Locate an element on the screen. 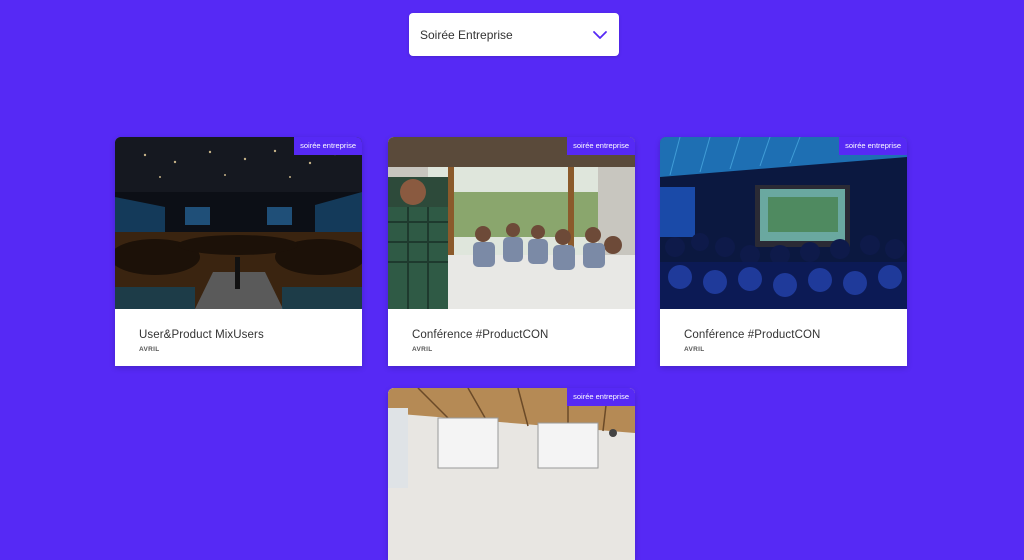 The image size is (1024, 560). chevron-down-icon is located at coordinates (600, 34).